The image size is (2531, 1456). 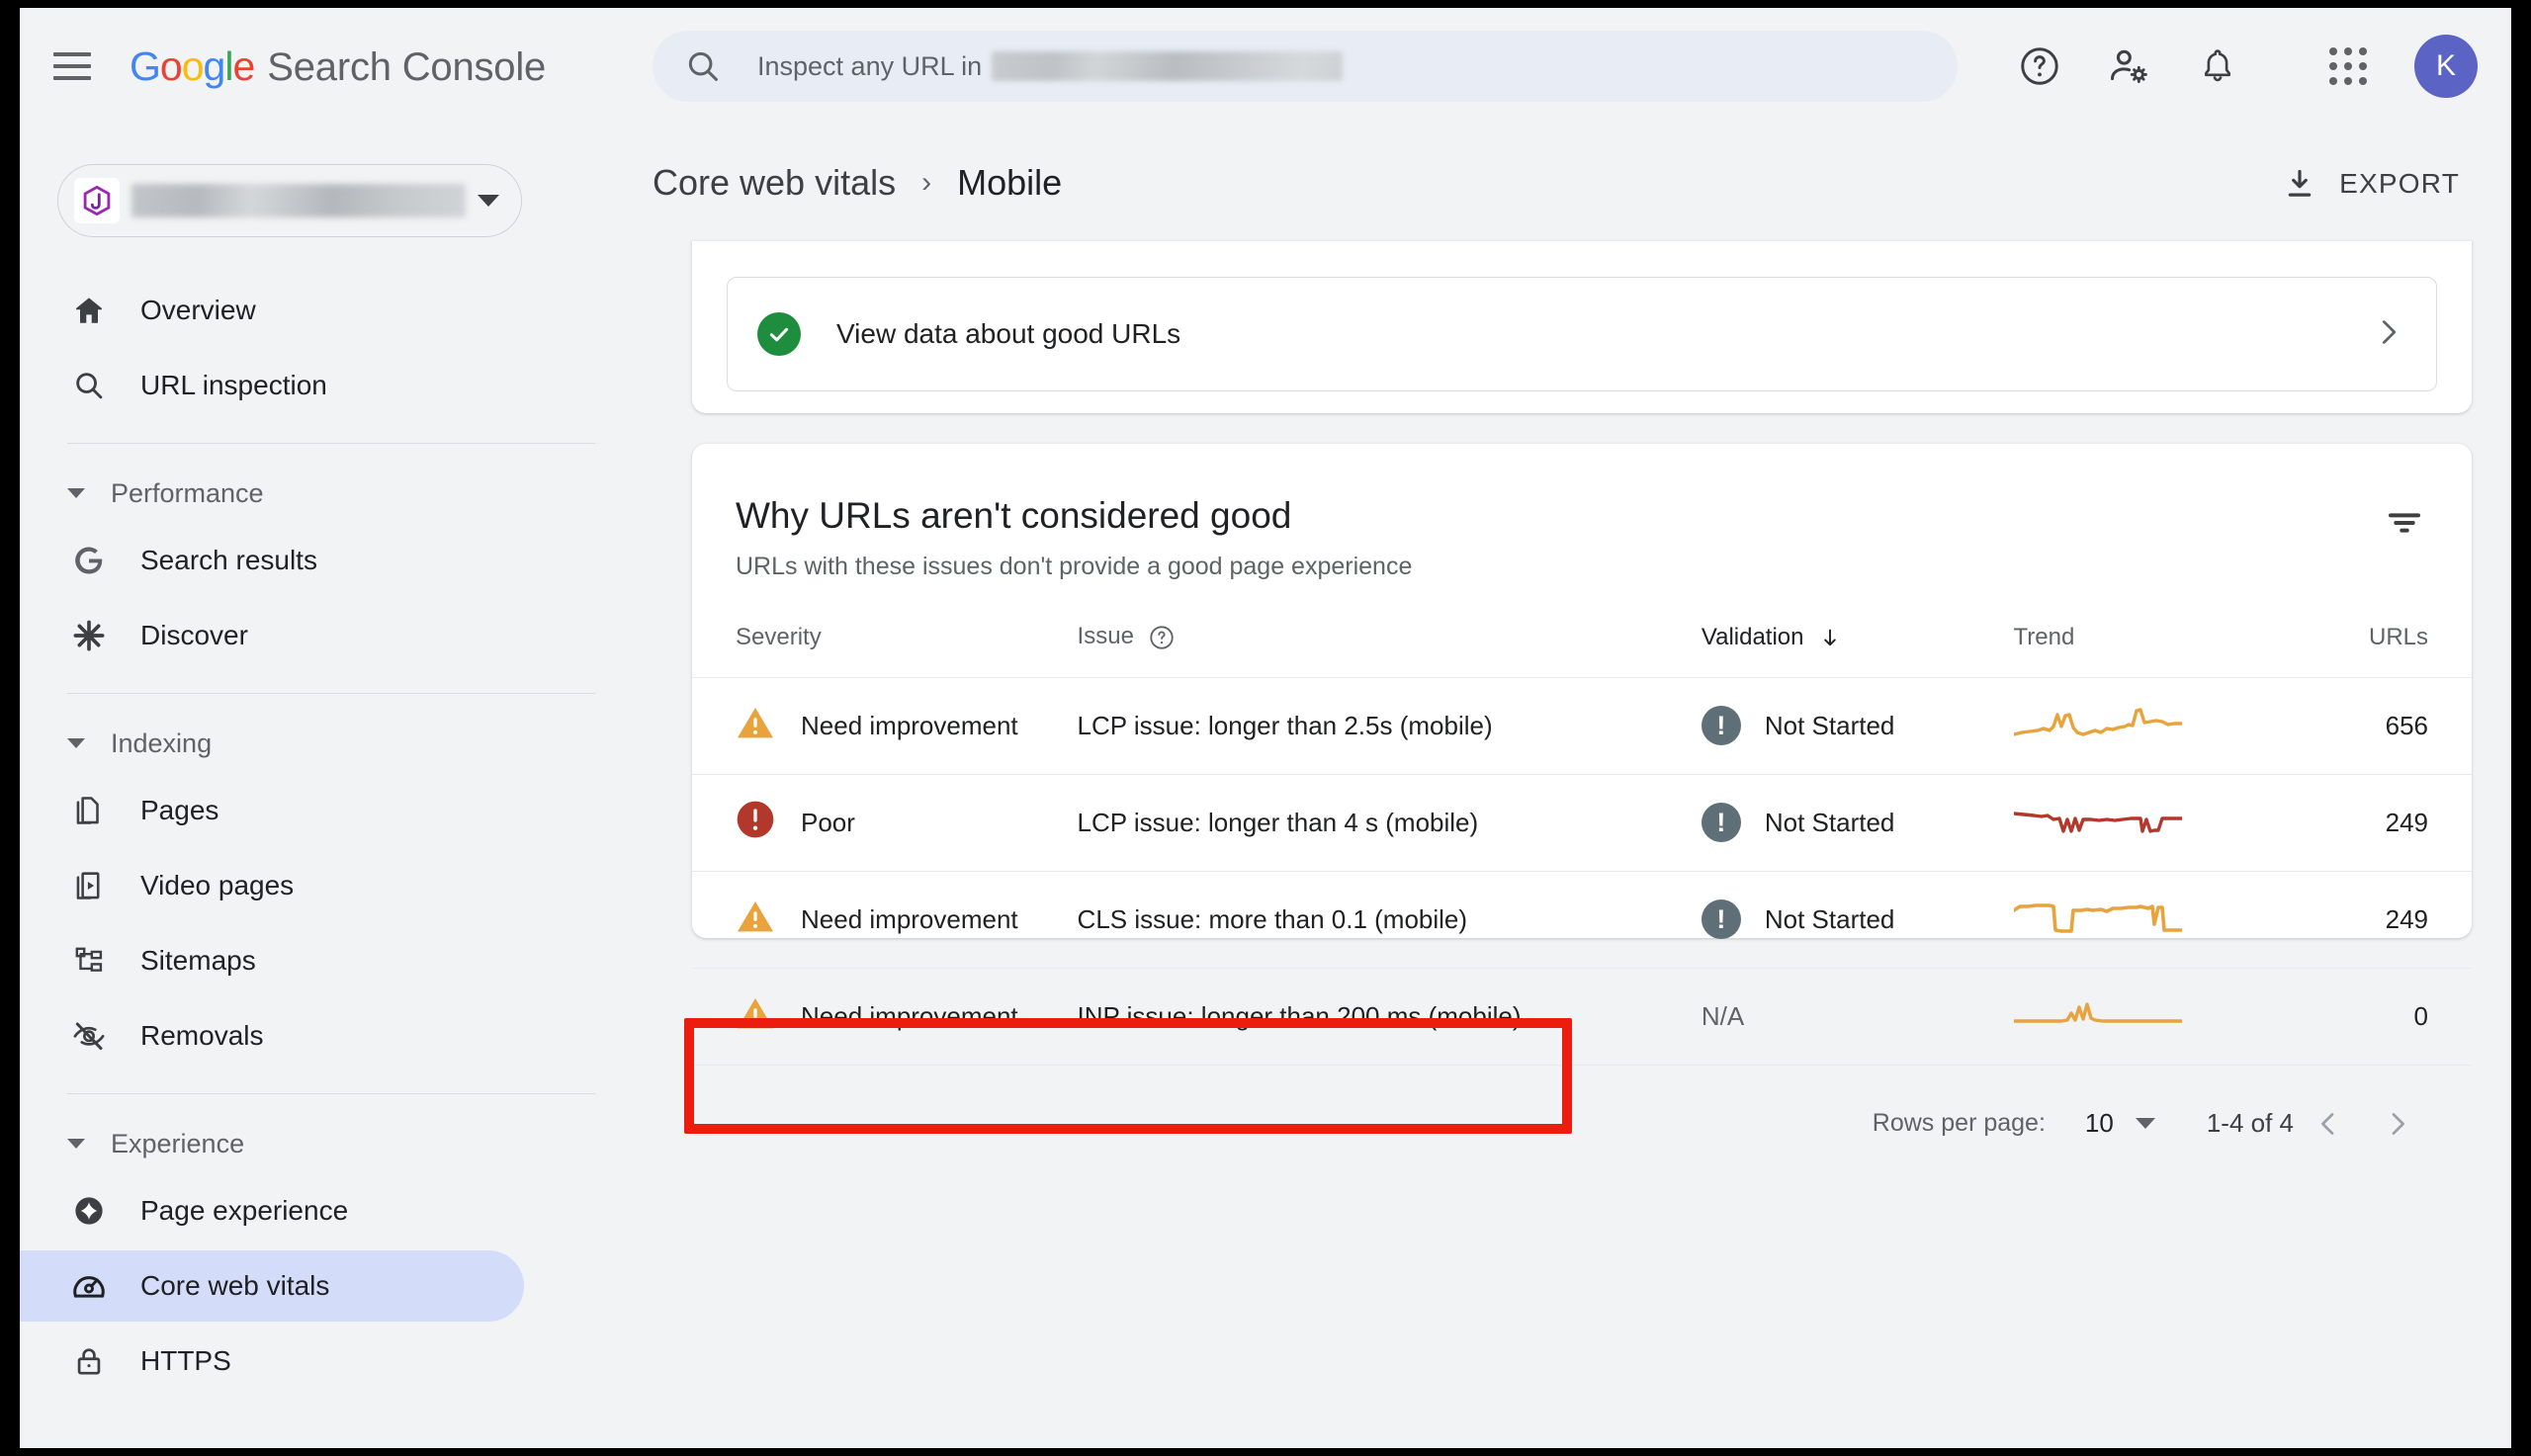 I want to click on sidebar-item-discover: Discover, so click(x=336, y=635).